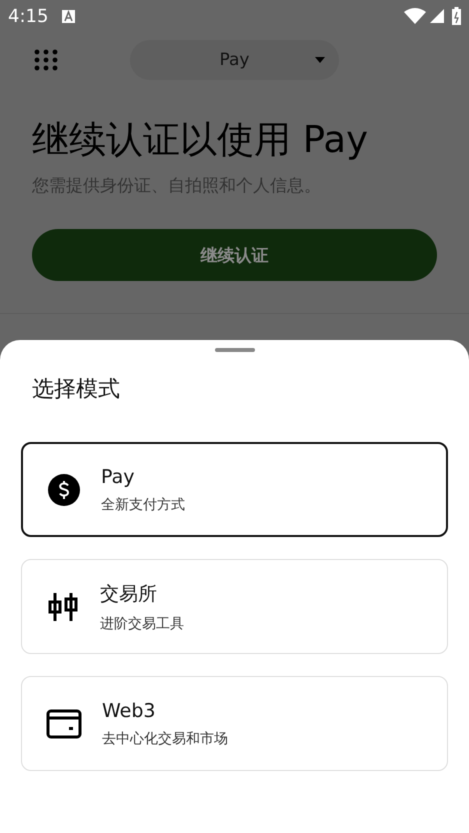 This screenshot has width=469, height=833. Describe the element at coordinates (76, 390) in the screenshot. I see `sheet-title: 选择模式` at that location.